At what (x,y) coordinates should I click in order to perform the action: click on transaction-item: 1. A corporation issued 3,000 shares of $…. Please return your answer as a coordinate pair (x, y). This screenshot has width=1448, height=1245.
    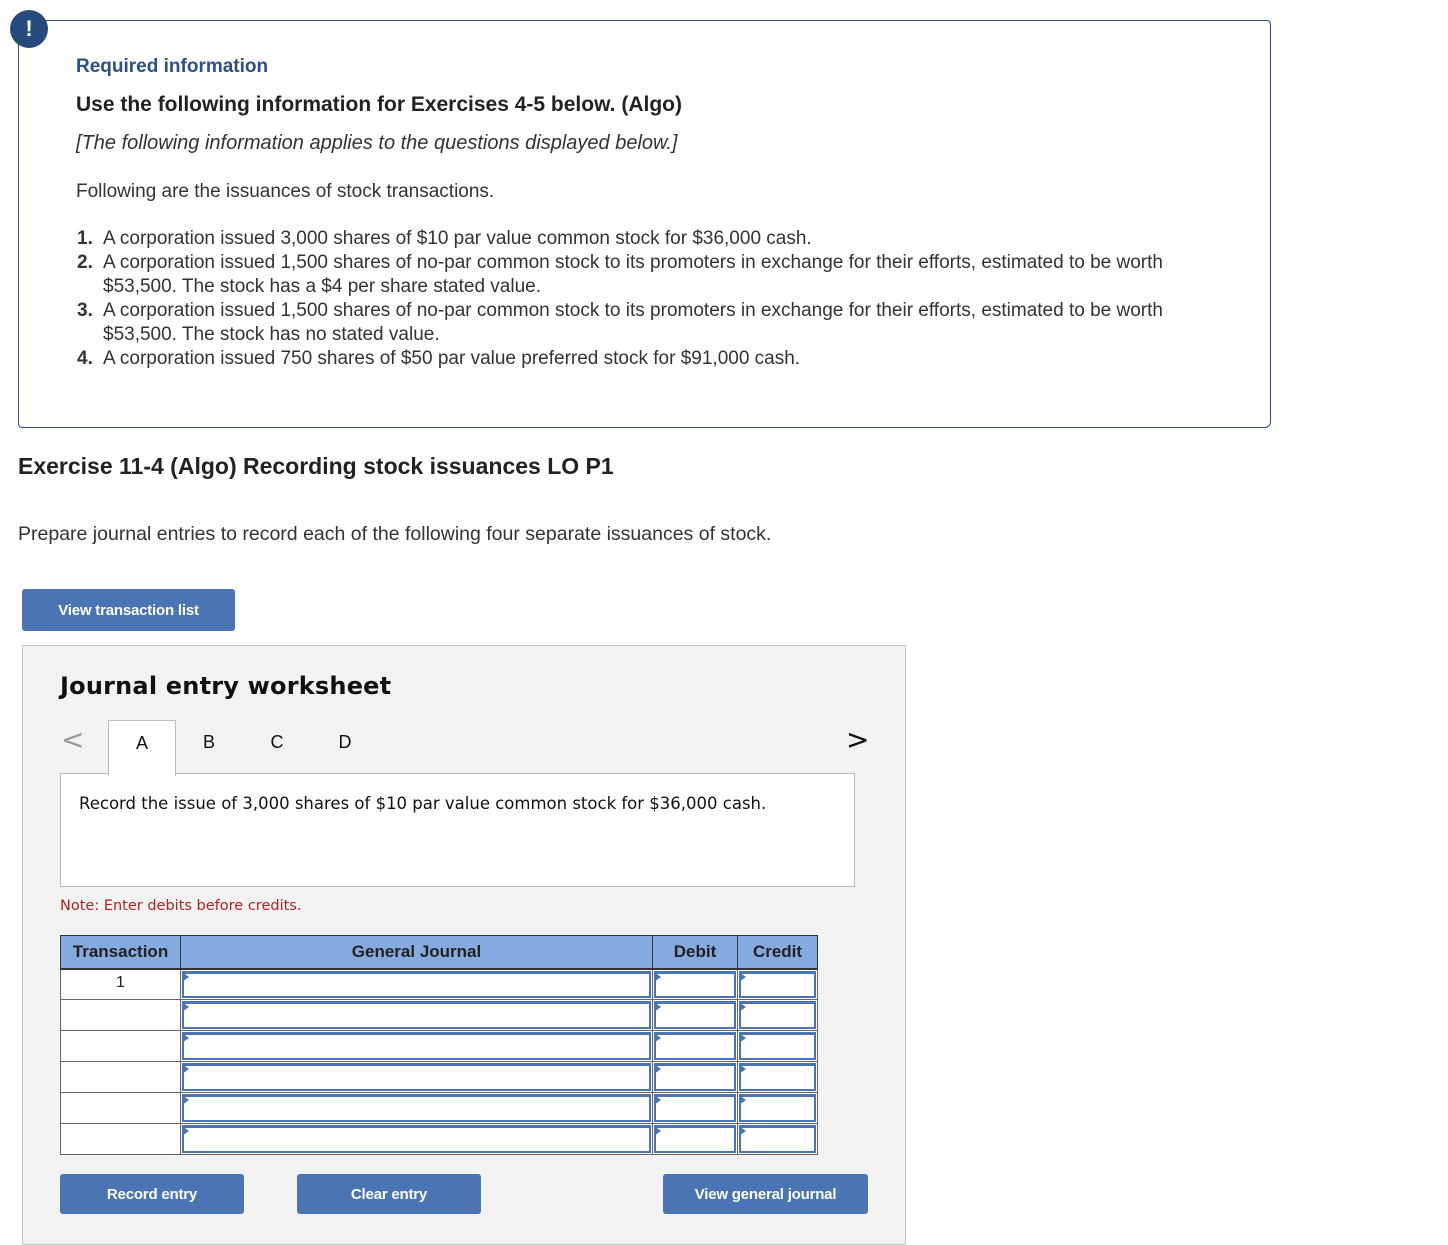
    Looking at the image, I should click on (647, 239).